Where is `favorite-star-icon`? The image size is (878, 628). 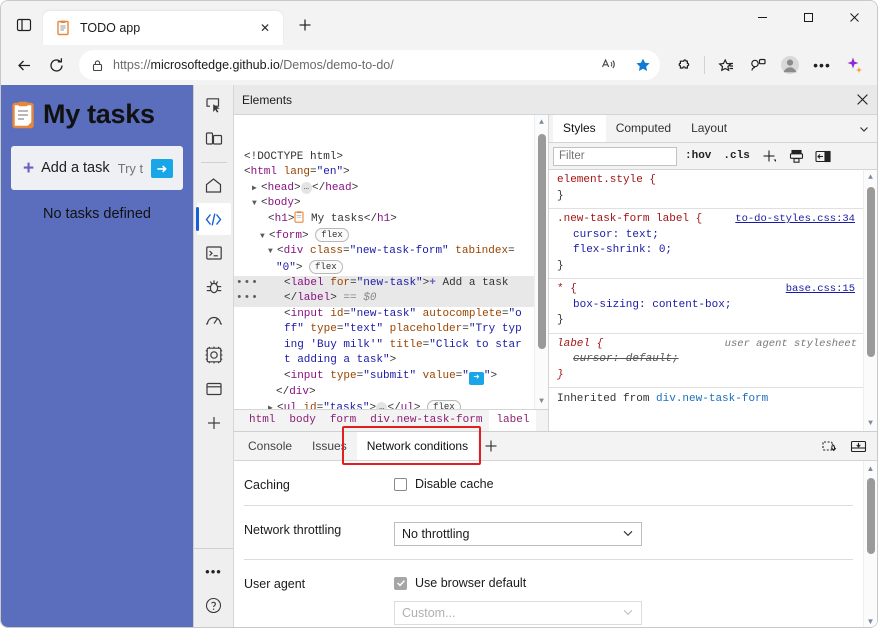
favorite-star-icon is located at coordinates (643, 65).